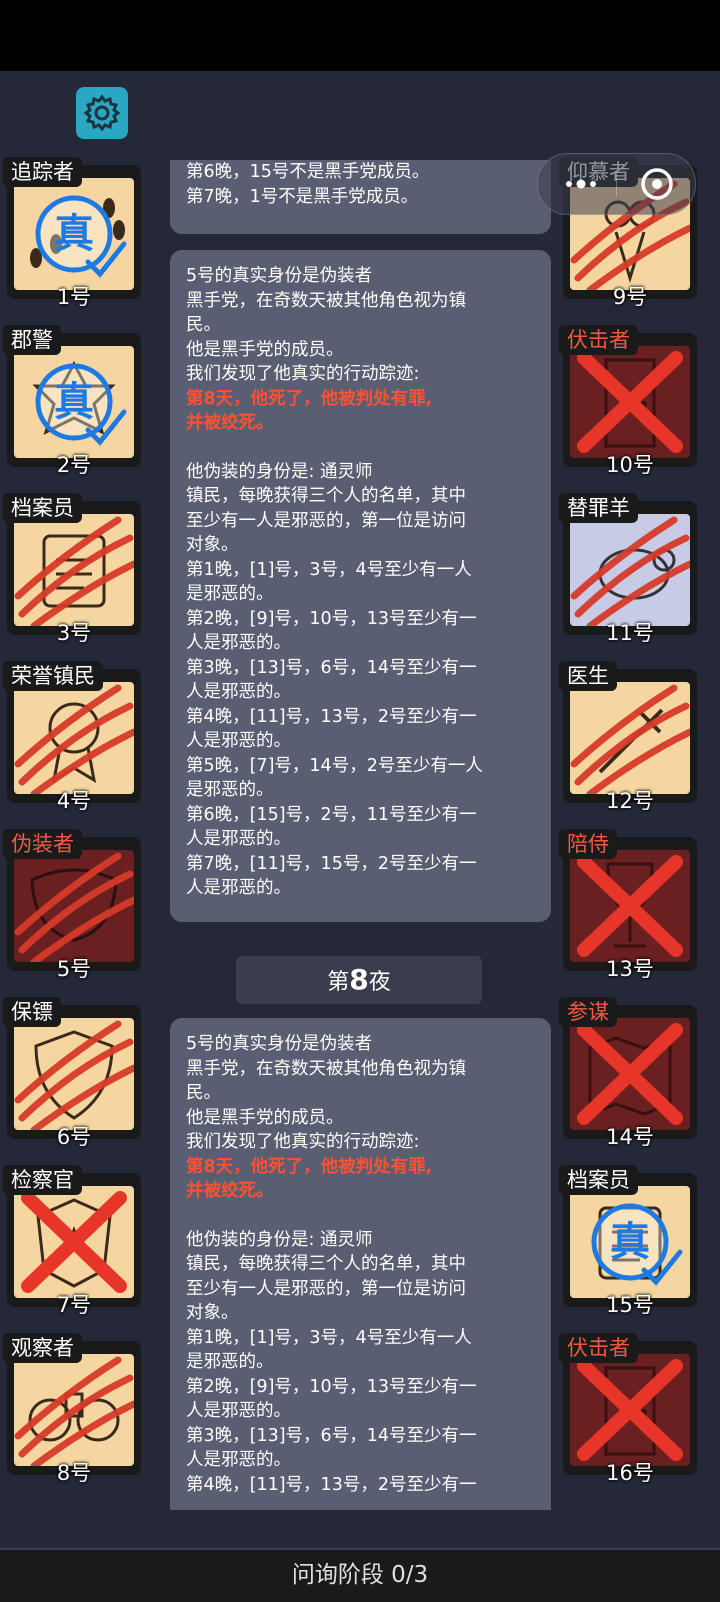 The height and width of the screenshot is (1602, 720). What do you see at coordinates (331, 814) in the screenshot?
I see `log-line: 第6晚，[15]号，2号，11号至少有一` at bounding box center [331, 814].